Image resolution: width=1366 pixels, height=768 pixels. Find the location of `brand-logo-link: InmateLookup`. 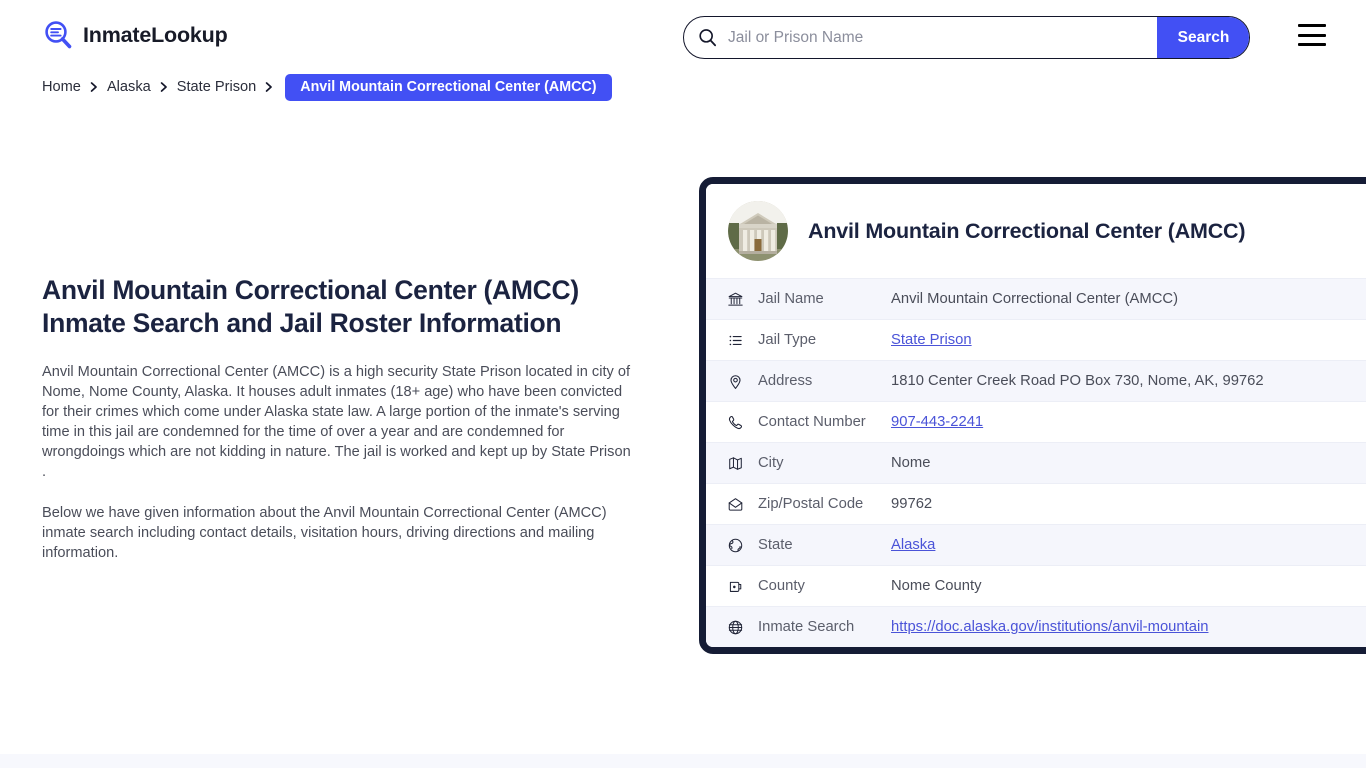

brand-logo-link: InmateLookup is located at coordinates (135, 35).